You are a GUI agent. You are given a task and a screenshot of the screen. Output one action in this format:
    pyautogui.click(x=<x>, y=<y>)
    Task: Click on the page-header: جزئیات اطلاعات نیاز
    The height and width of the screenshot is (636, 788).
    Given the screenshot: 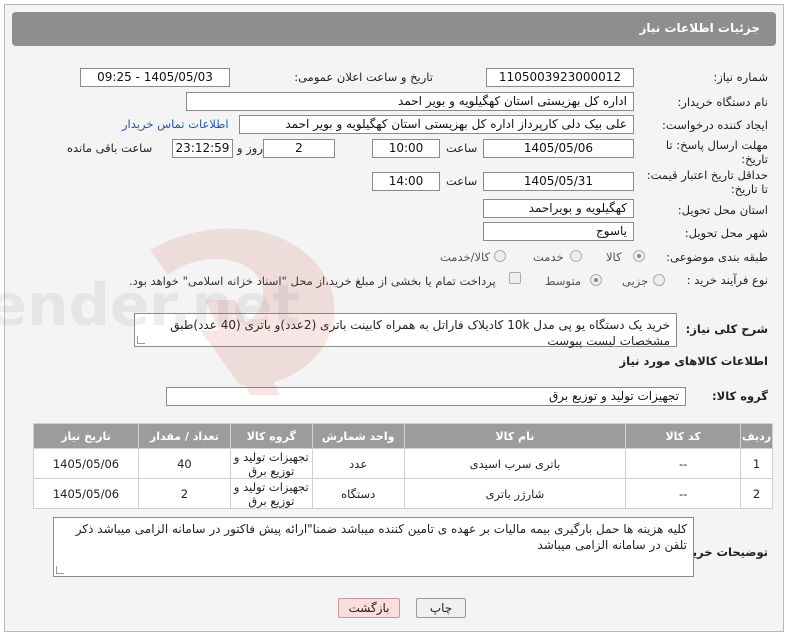 What is the action you would take?
    pyautogui.click(x=394, y=29)
    